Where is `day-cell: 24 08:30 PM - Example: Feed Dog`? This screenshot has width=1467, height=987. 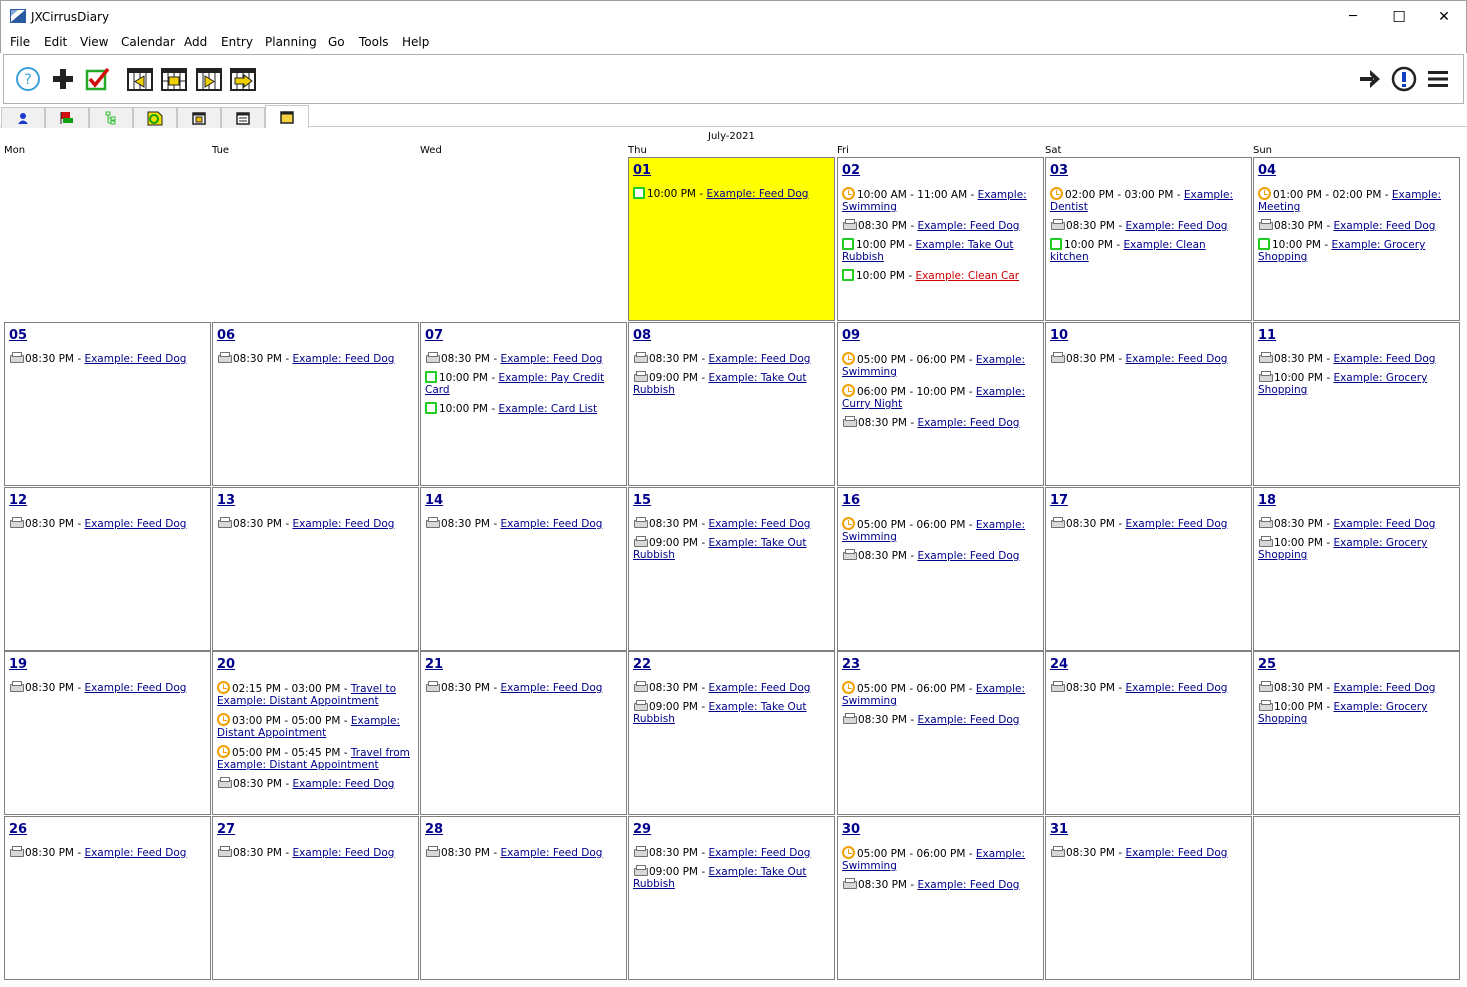 day-cell: 24 08:30 PM - Example: Feed Dog is located at coordinates (1148, 733).